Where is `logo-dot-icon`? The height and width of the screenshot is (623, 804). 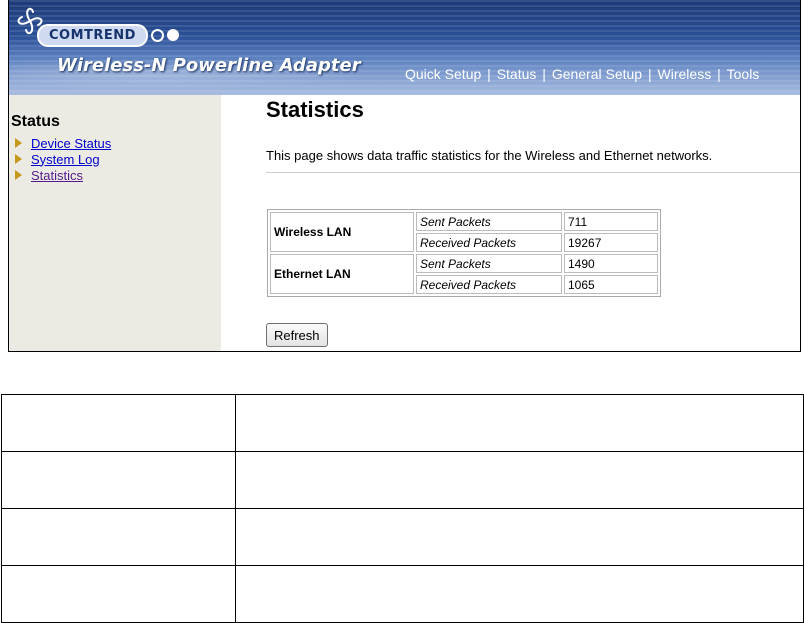 logo-dot-icon is located at coordinates (172, 35).